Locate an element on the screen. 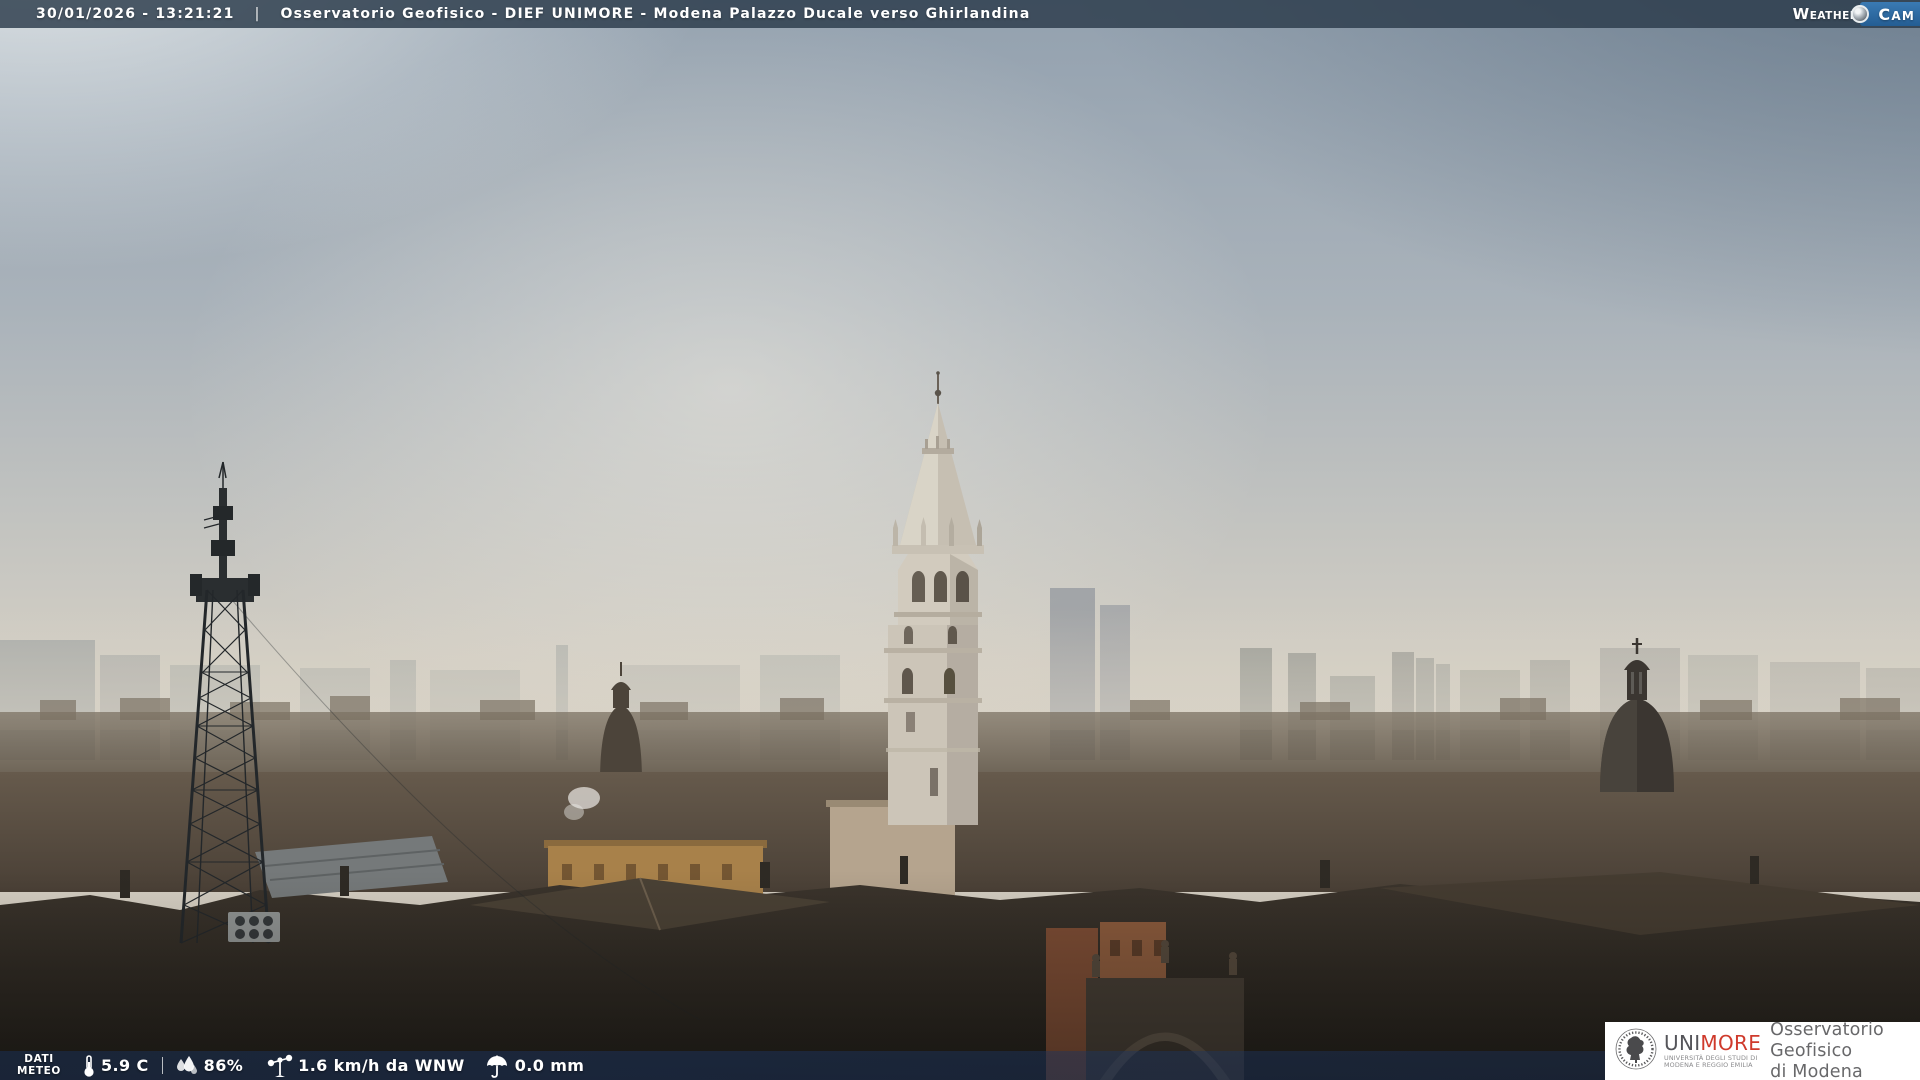 This screenshot has width=1920, height=1080. water-drops-icon is located at coordinates (186, 1066).